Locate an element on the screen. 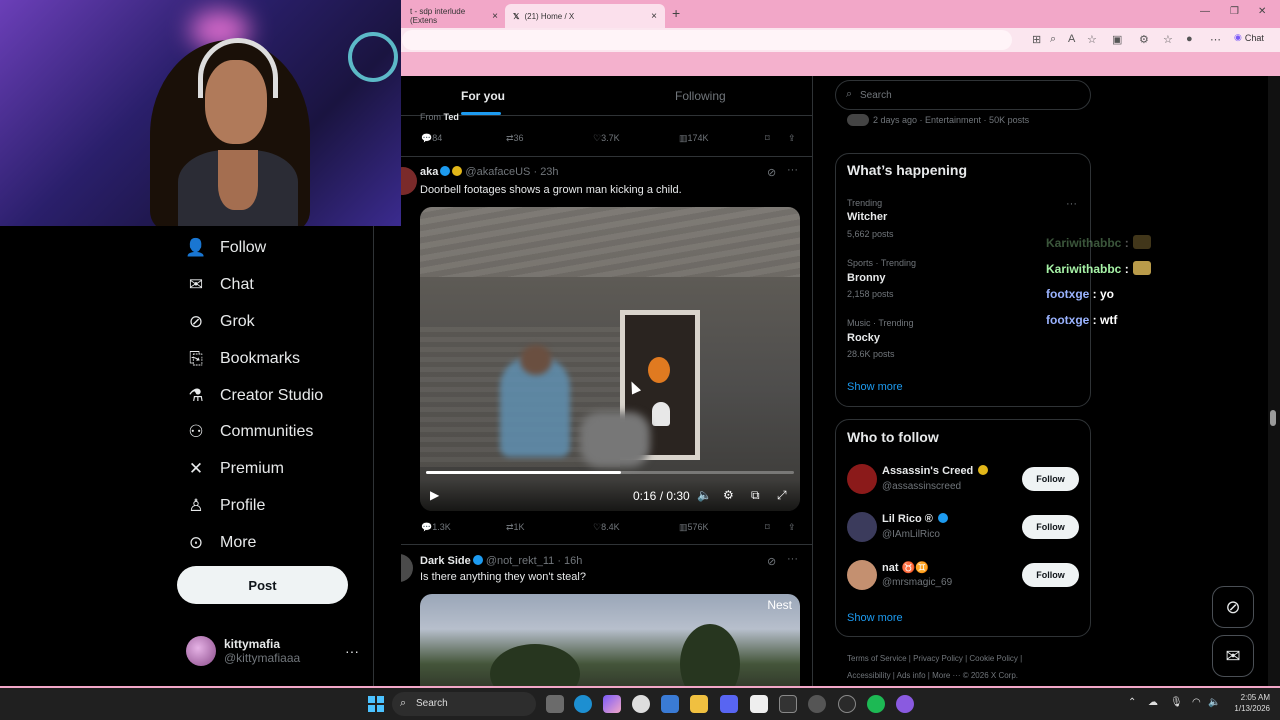 The width and height of the screenshot is (1280, 720). restore-icon: ❐ is located at coordinates (1234, 11).